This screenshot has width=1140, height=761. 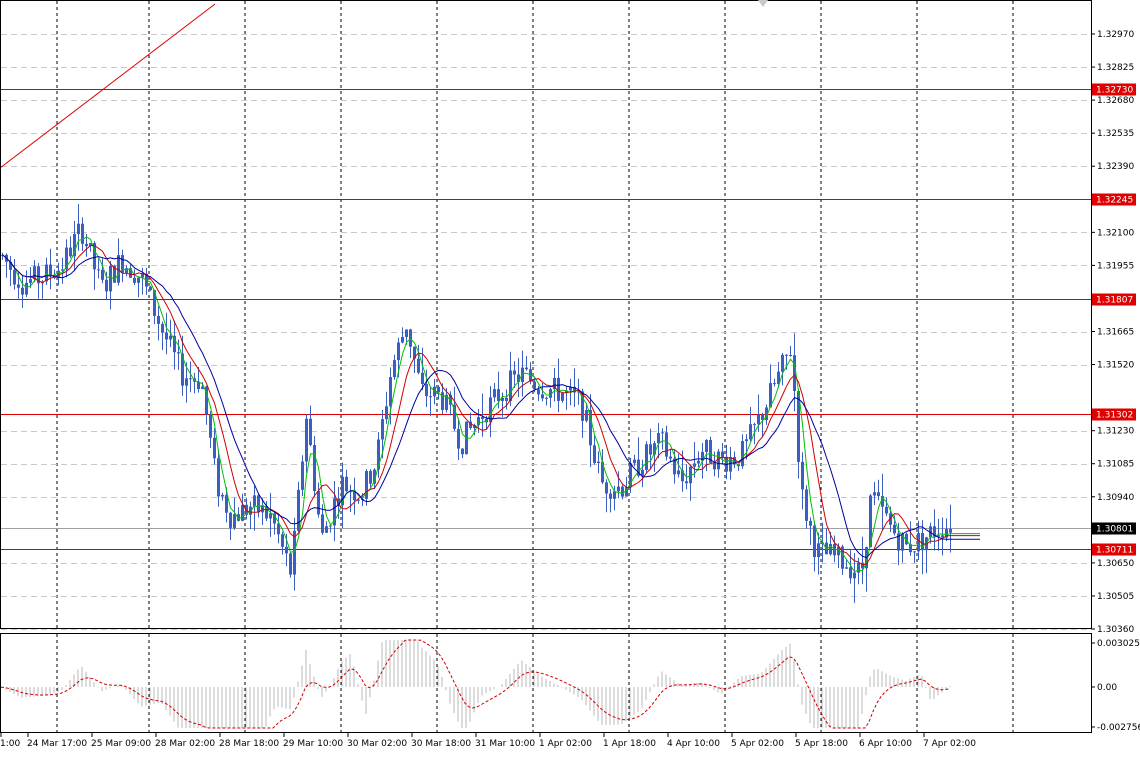 What do you see at coordinates (629, 744) in the screenshot?
I see `time-label: 1 Apr 18:00` at bounding box center [629, 744].